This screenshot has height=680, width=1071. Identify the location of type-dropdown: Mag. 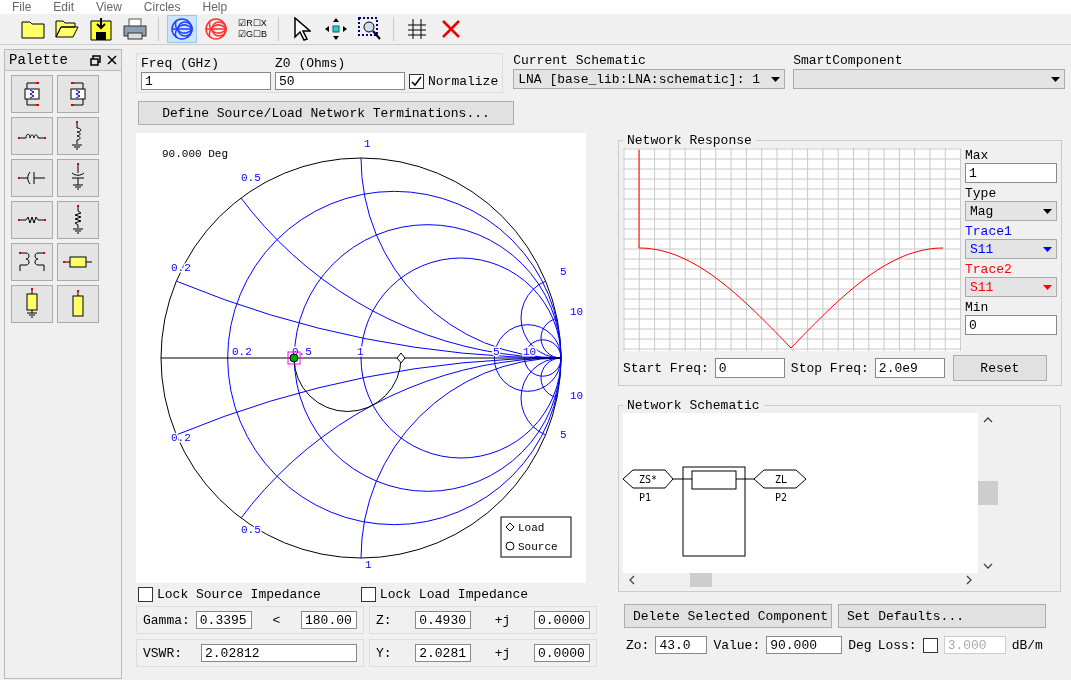
(1011, 211).